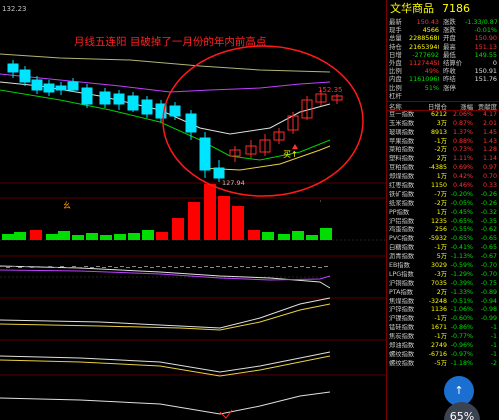 The image size is (499, 420). What do you see at coordinates (438, 221) in the screenshot?
I see `item-volume: 1235` at bounding box center [438, 221].